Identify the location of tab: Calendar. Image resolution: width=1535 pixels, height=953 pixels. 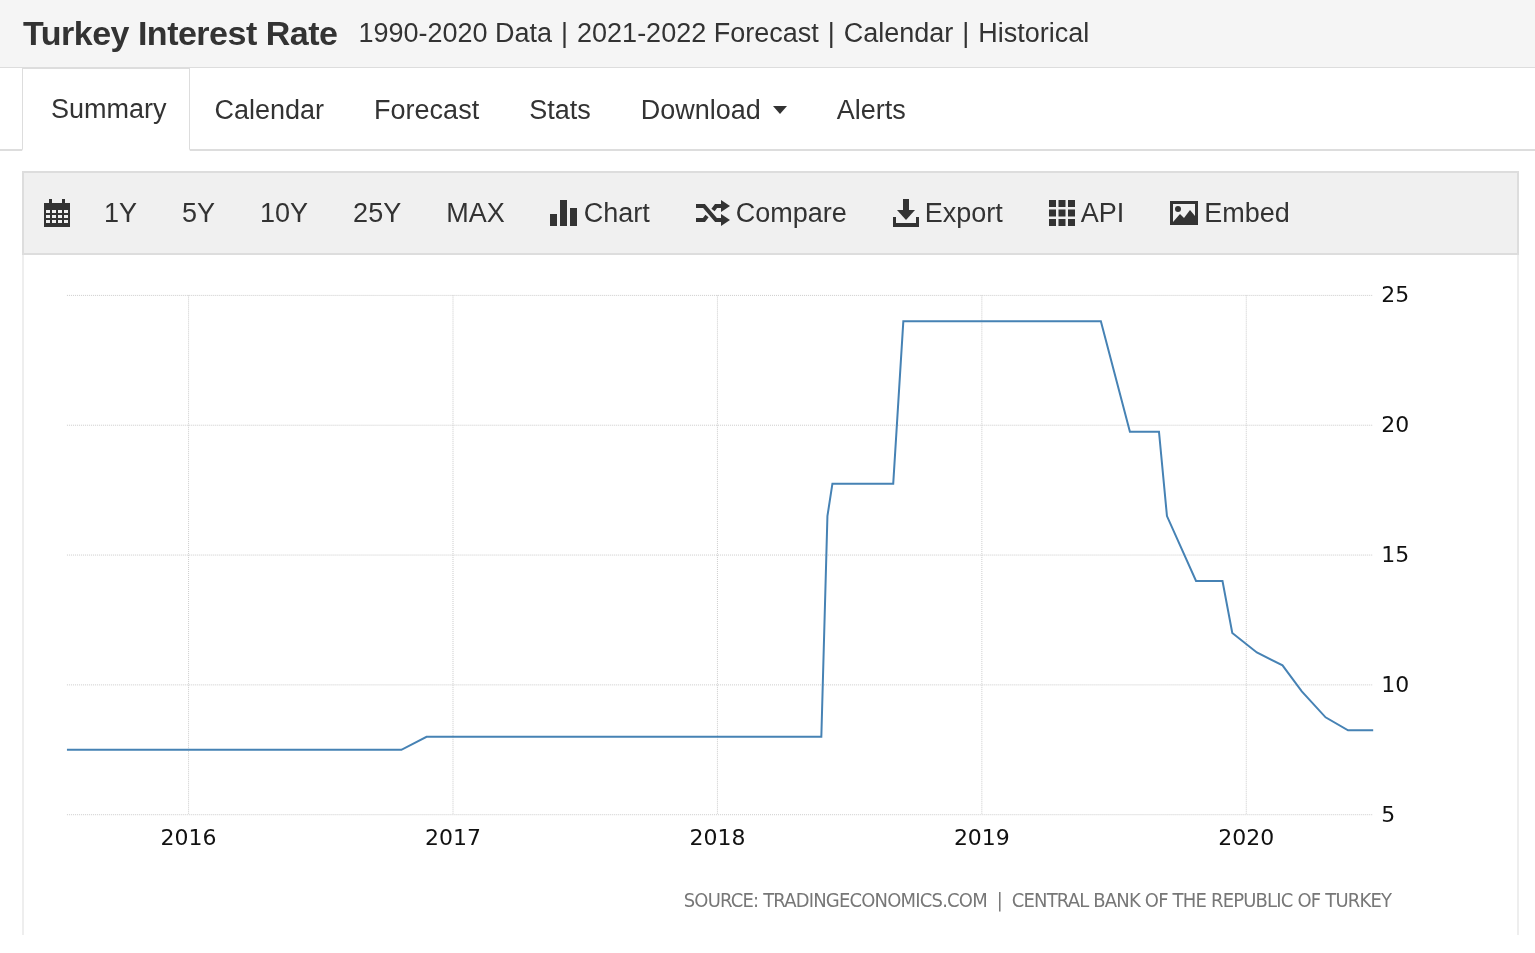
(269, 109).